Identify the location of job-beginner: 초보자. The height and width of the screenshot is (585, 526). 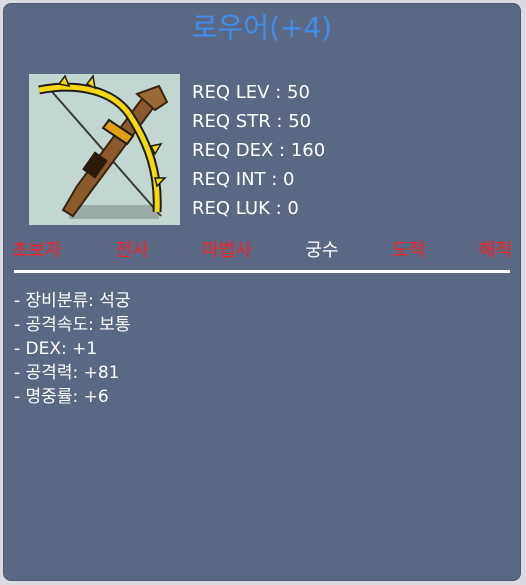
(37, 250).